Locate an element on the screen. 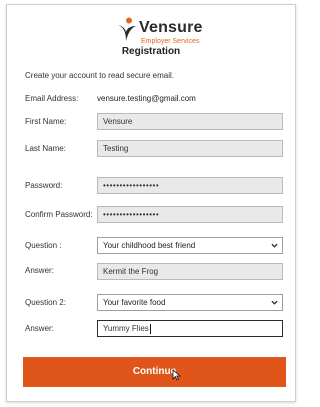 Image resolution: width=320 pixels, height=407 pixels. brand-logo: Vensure Employer Services is located at coordinates (162, 33).